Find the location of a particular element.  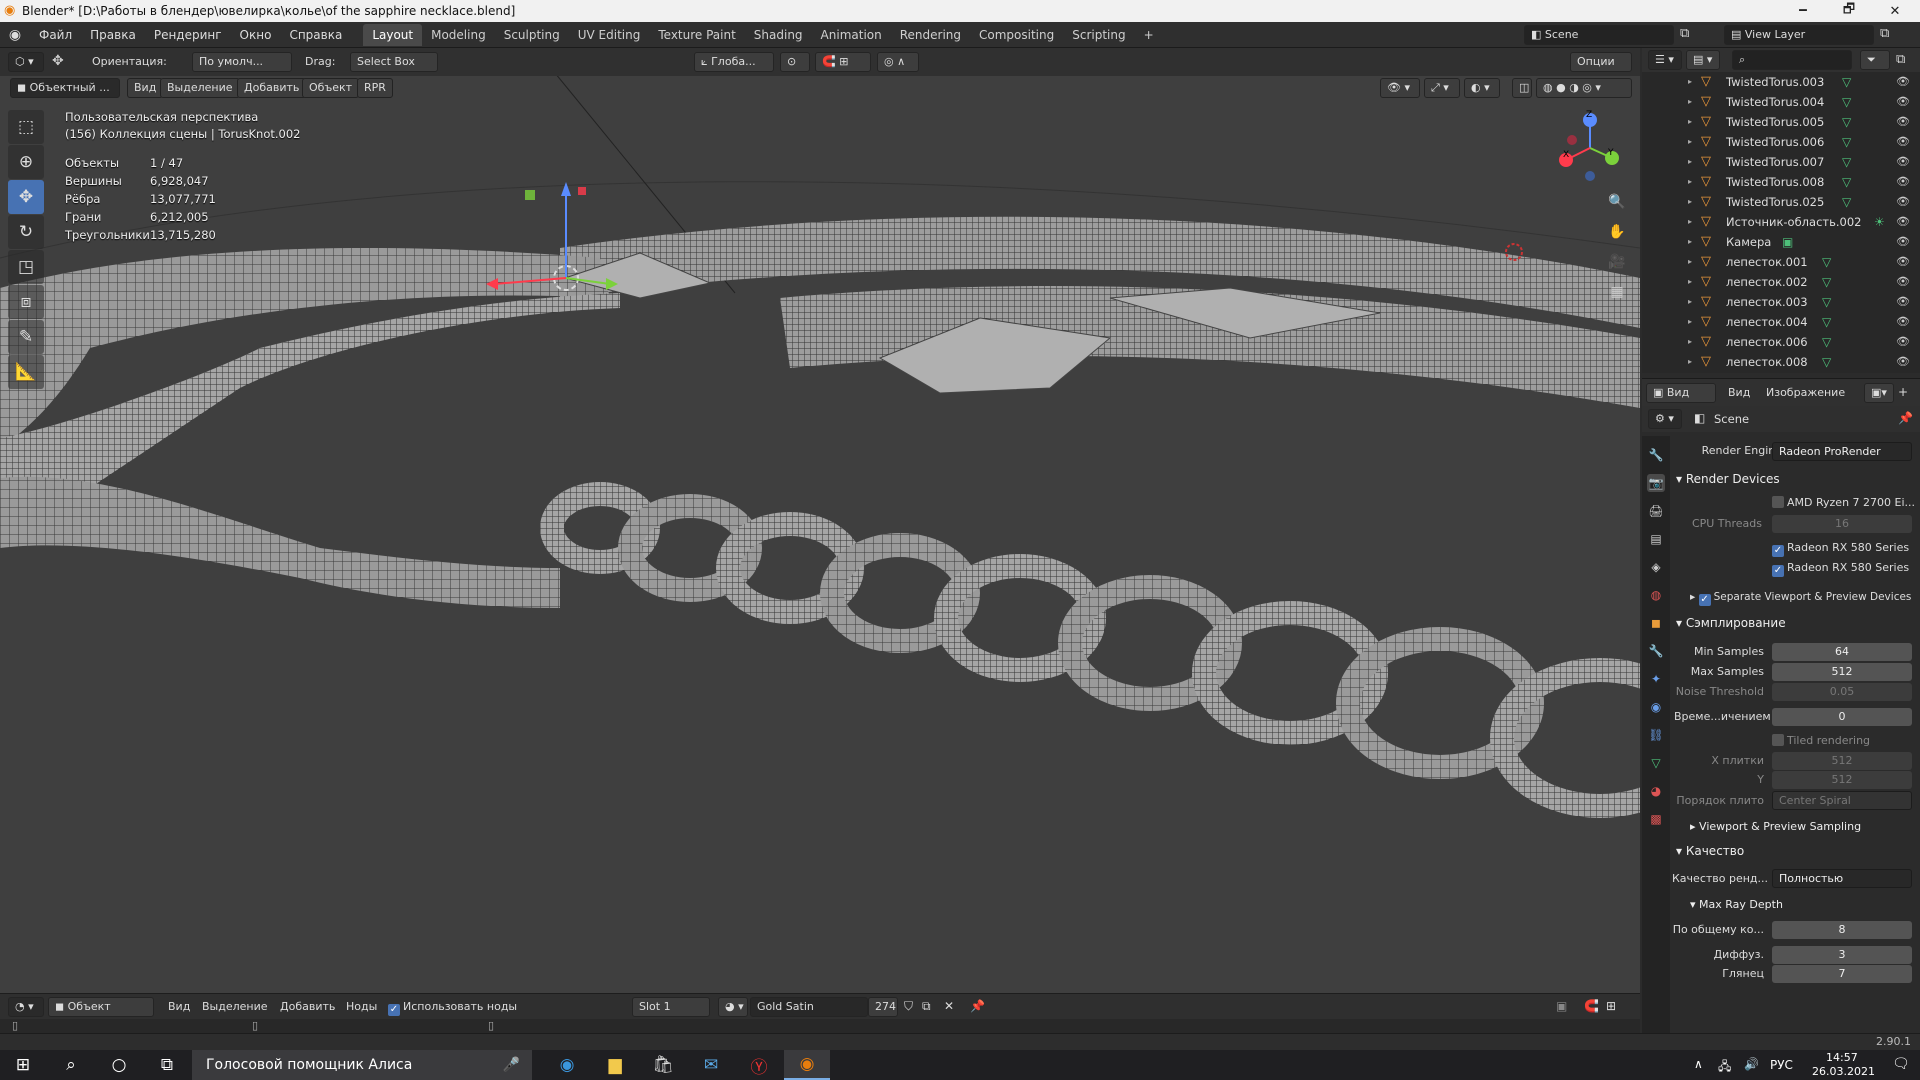

new-view-layer-icon: ⧉ is located at coordinates (1884, 33).